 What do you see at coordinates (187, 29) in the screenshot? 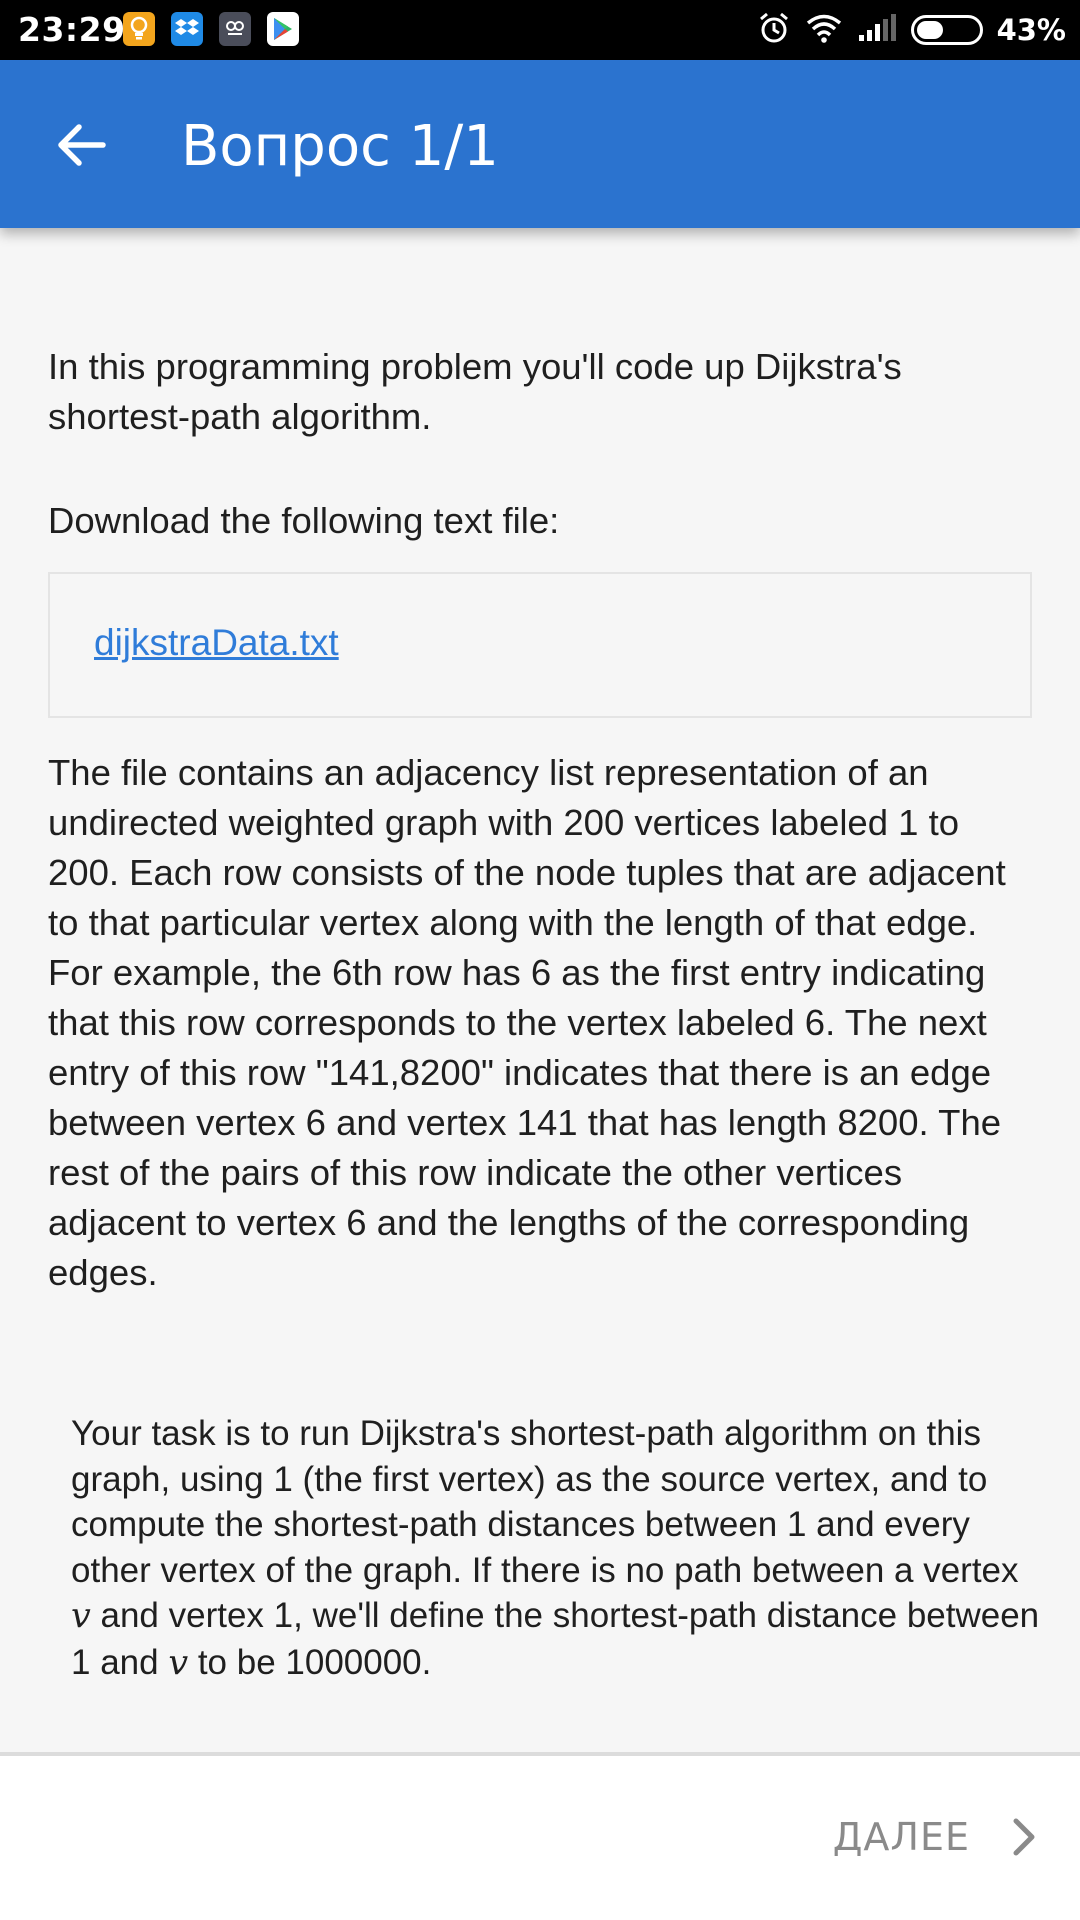
I see `dropbox-icon` at bounding box center [187, 29].